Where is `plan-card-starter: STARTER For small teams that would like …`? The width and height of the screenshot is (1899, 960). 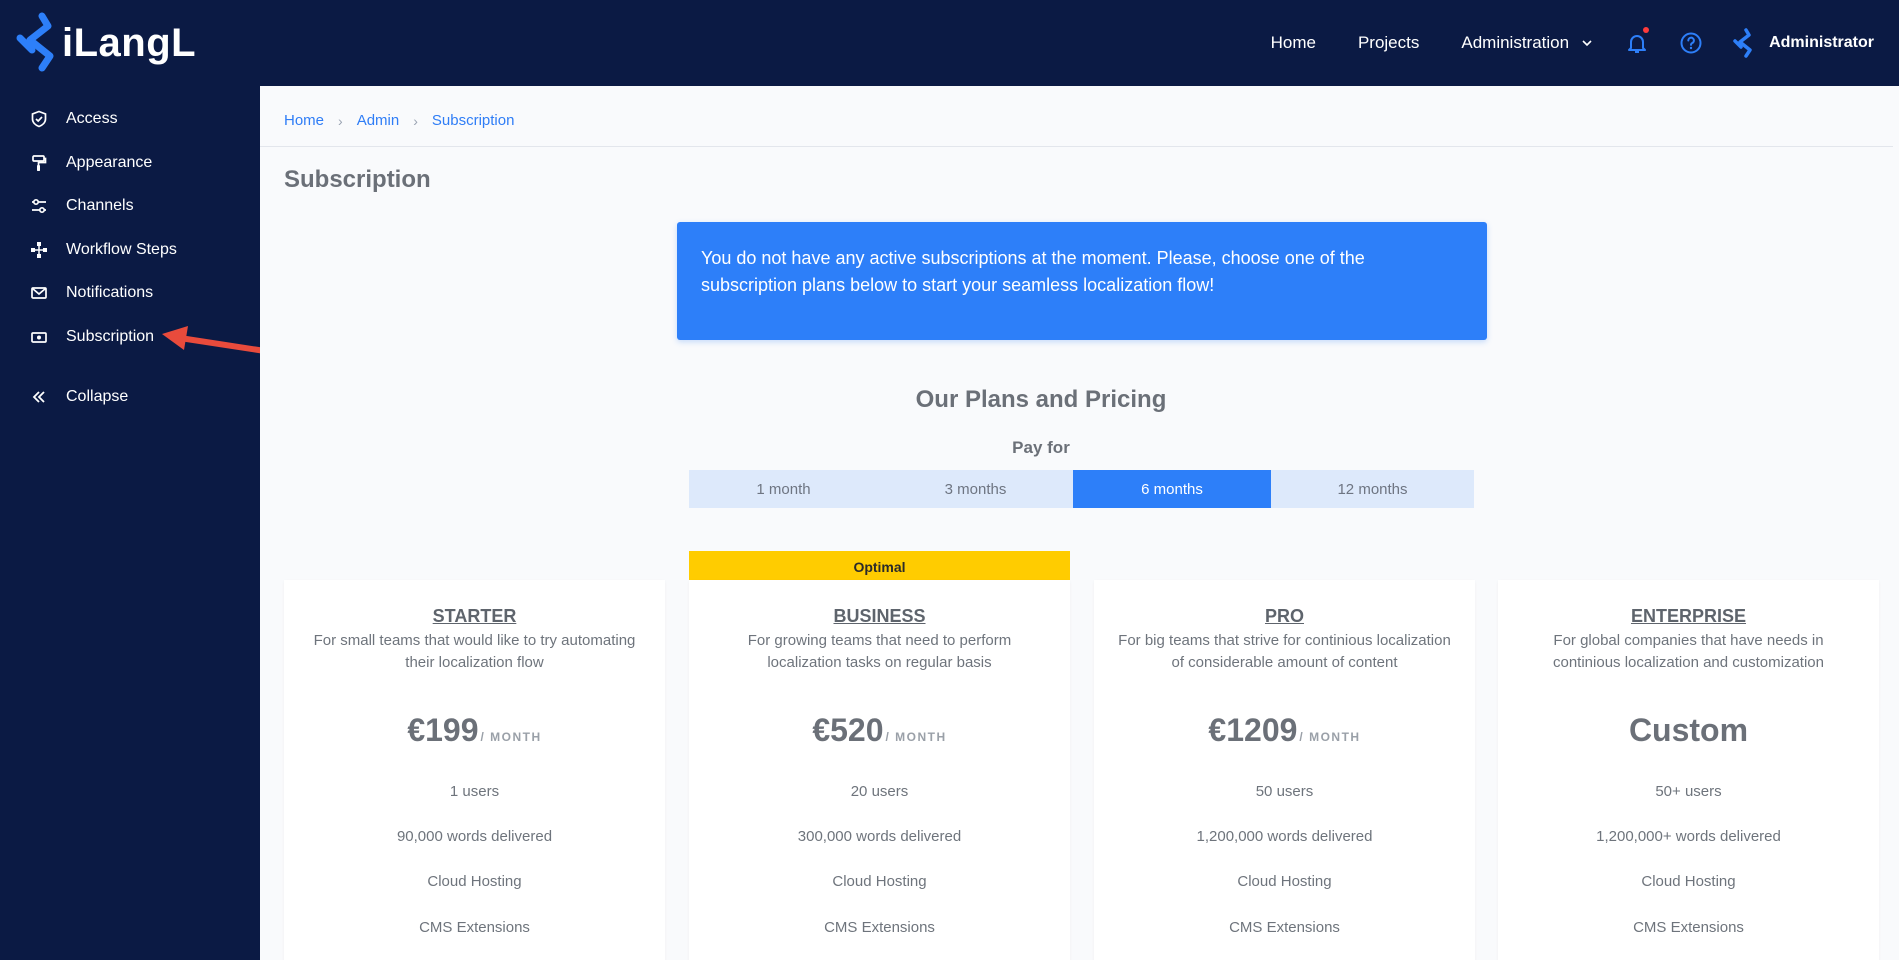
plan-card-starter: STARTER For small teams that would like … is located at coordinates (474, 770).